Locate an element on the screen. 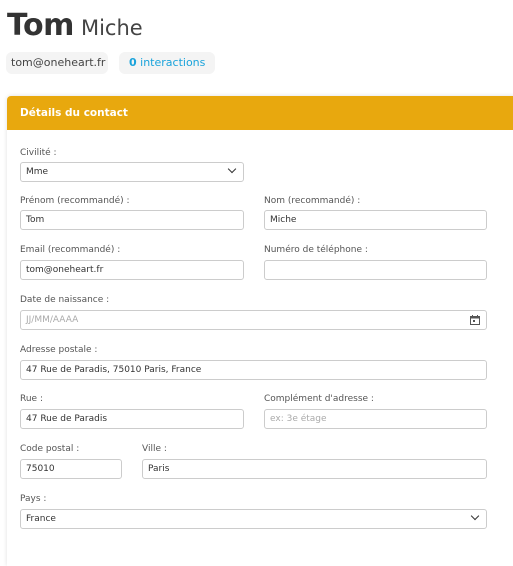 This screenshot has width=513, height=566. nom-input: Miche is located at coordinates (375, 220).